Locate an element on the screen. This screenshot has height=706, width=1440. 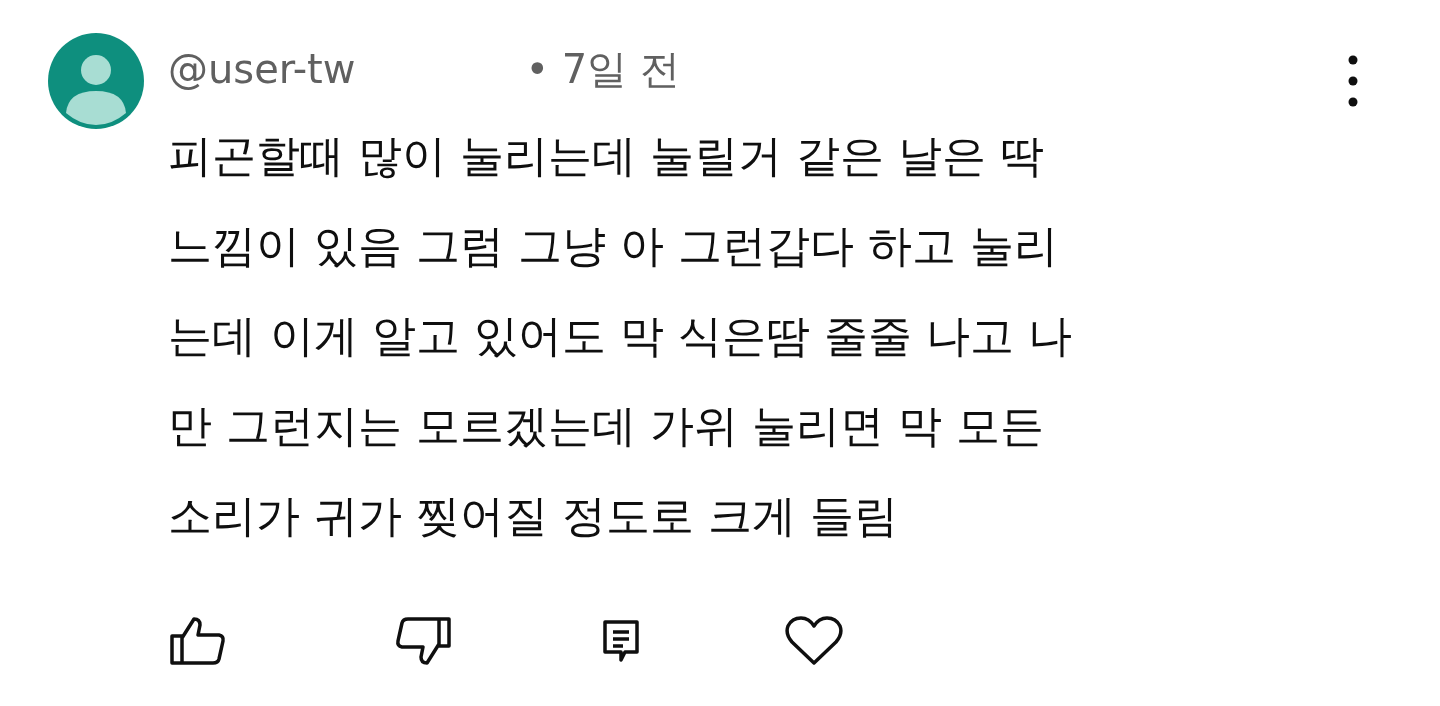
thumbs-down-icon is located at coordinates (423, 641).